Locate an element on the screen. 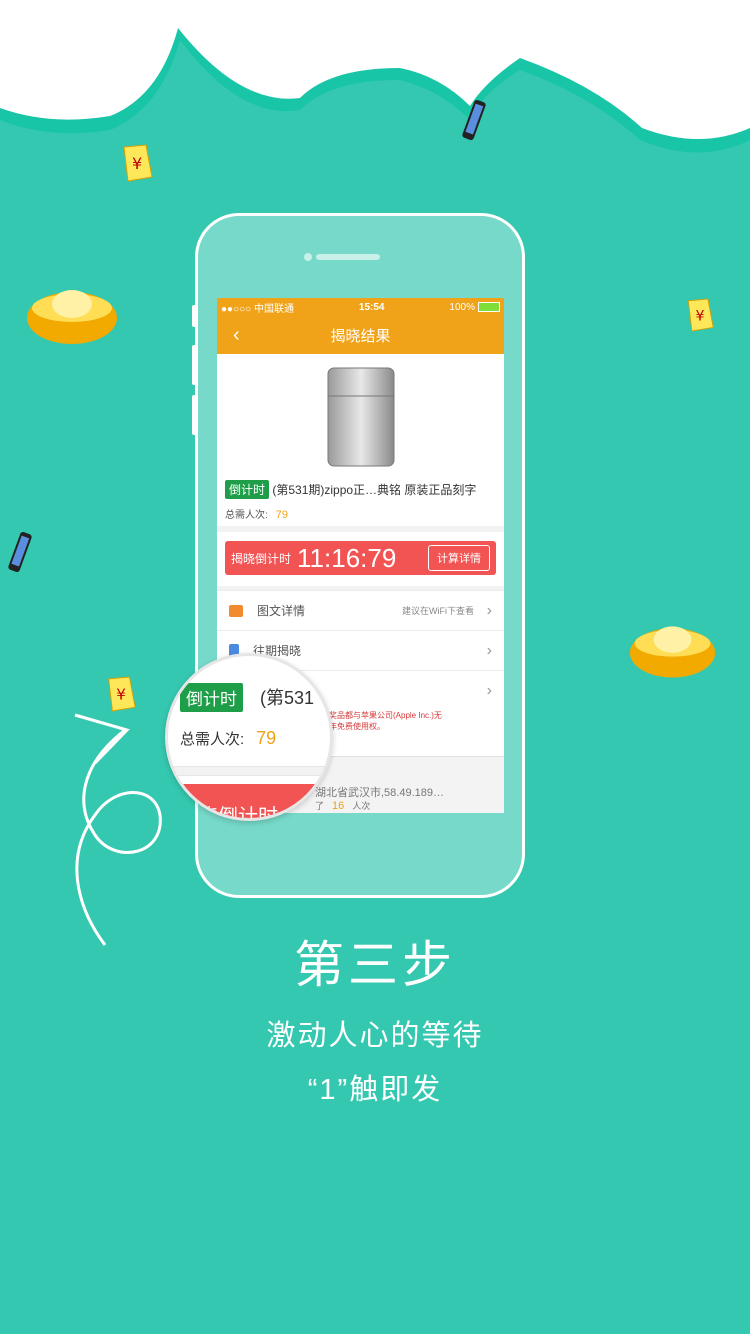  phone-speaker is located at coordinates (348, 257).